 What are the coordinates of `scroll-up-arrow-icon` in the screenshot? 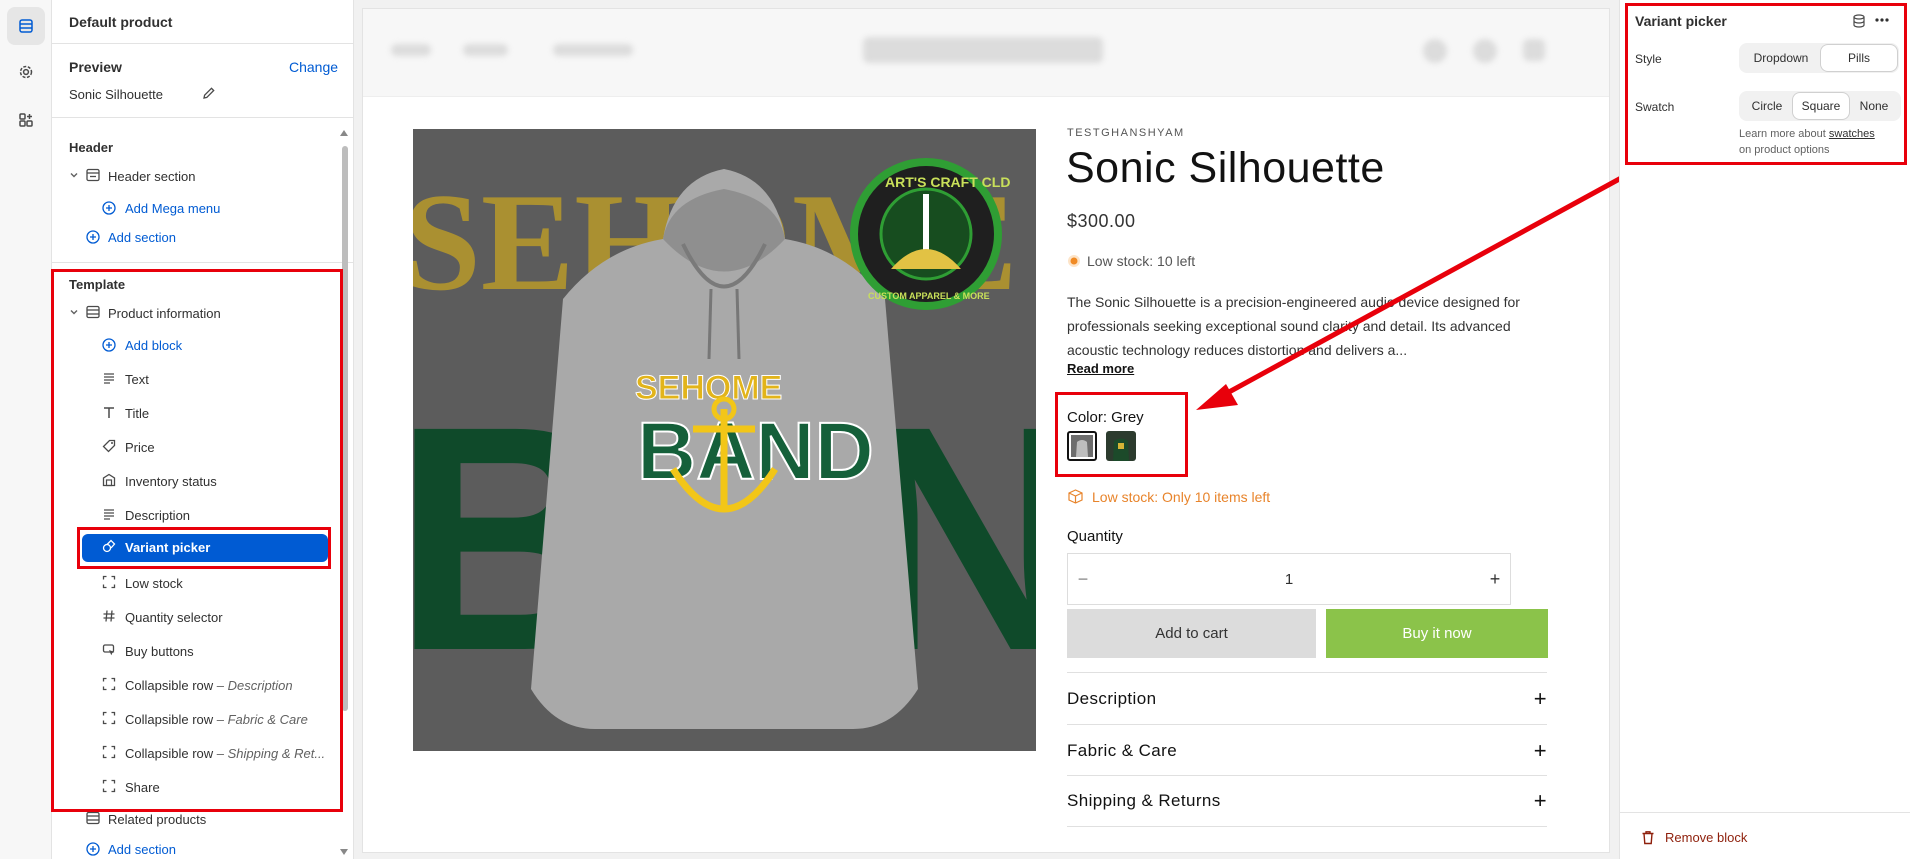 It's located at (344, 133).